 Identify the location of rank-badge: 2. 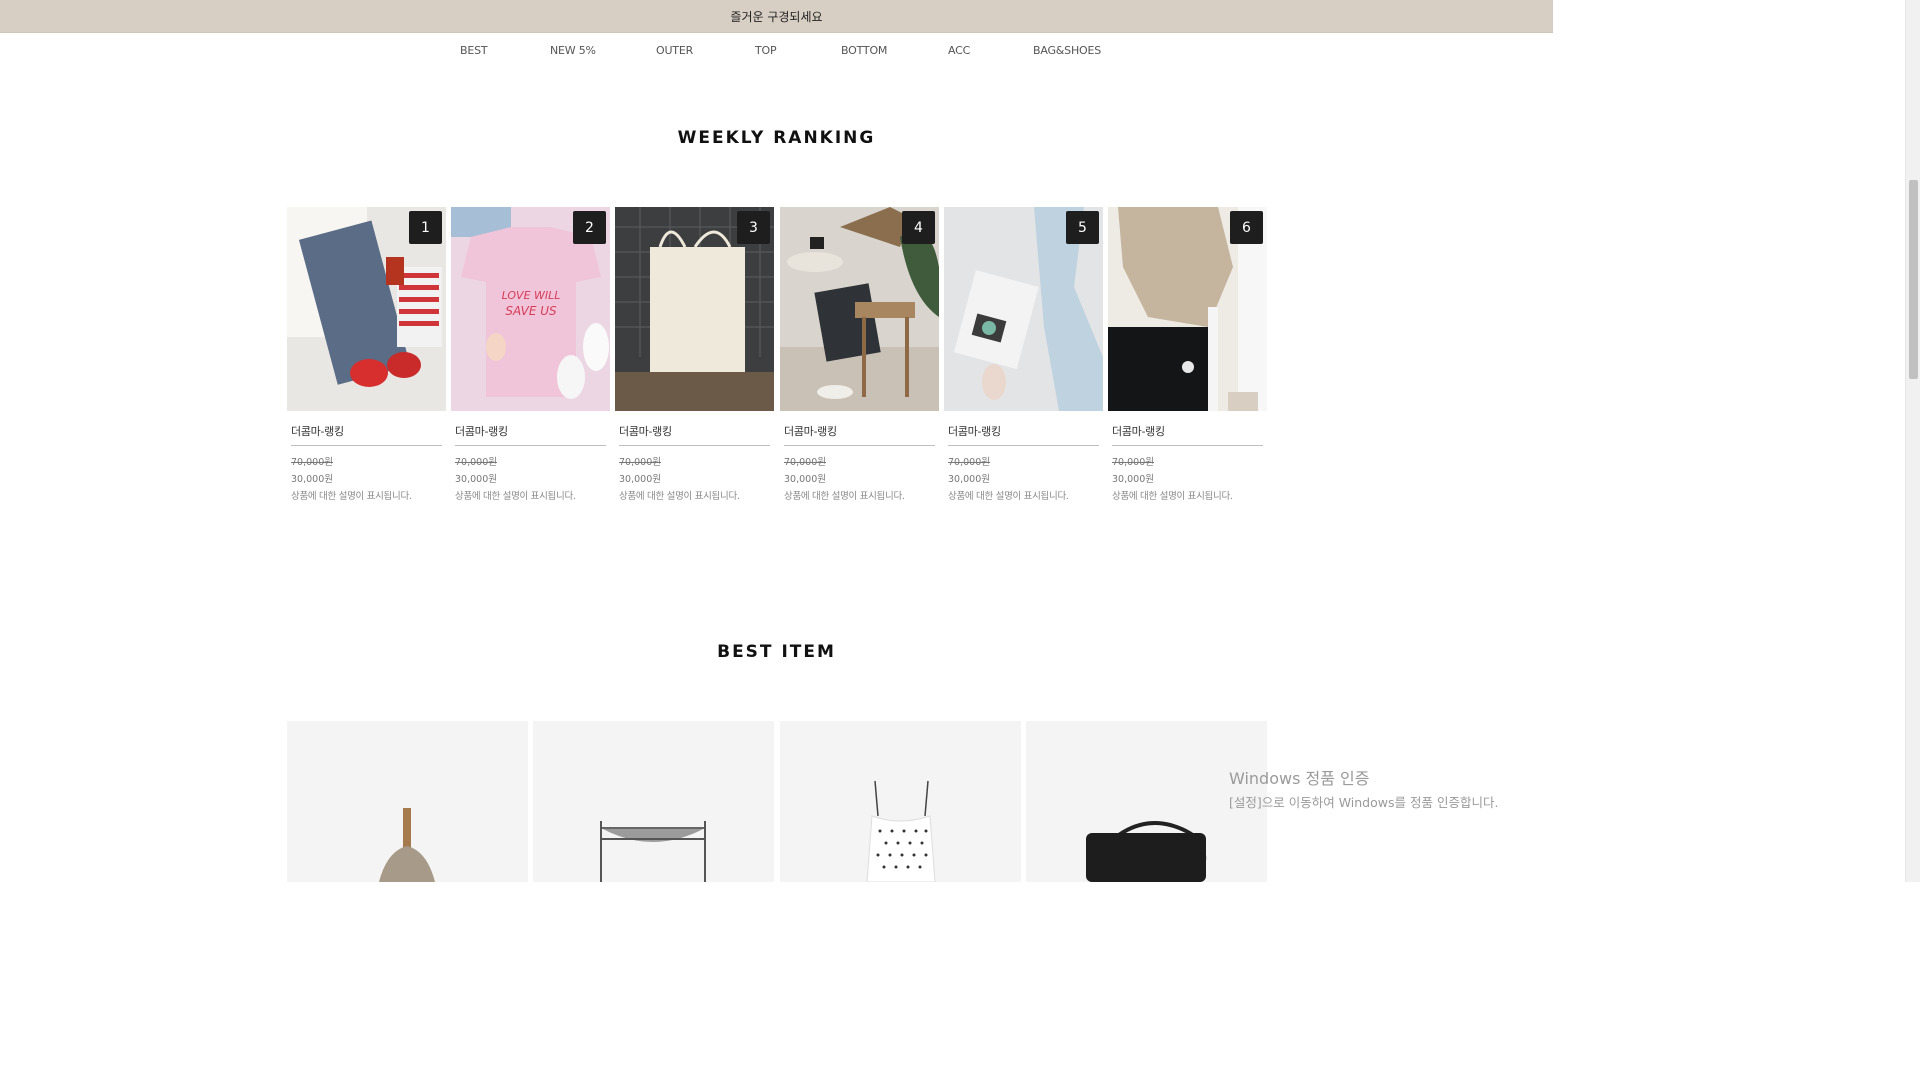
(589, 227).